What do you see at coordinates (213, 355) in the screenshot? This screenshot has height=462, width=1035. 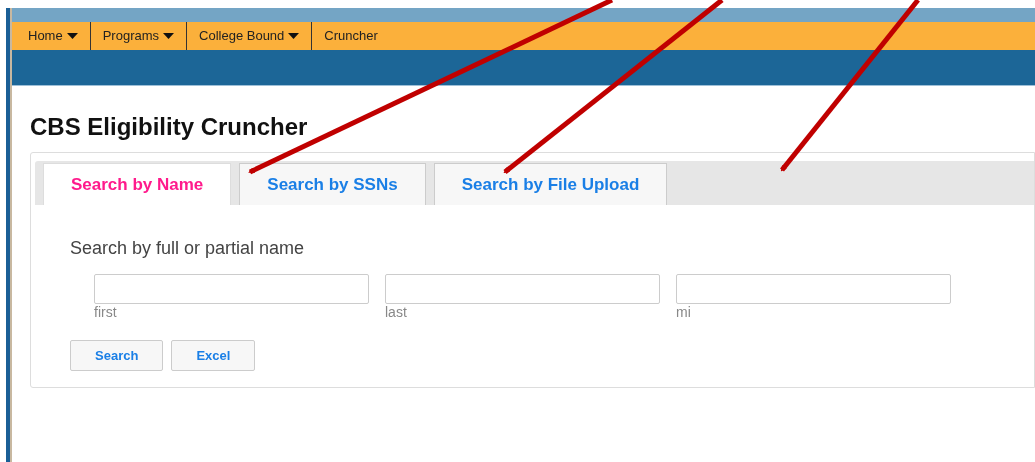 I see `action-button: Excel` at bounding box center [213, 355].